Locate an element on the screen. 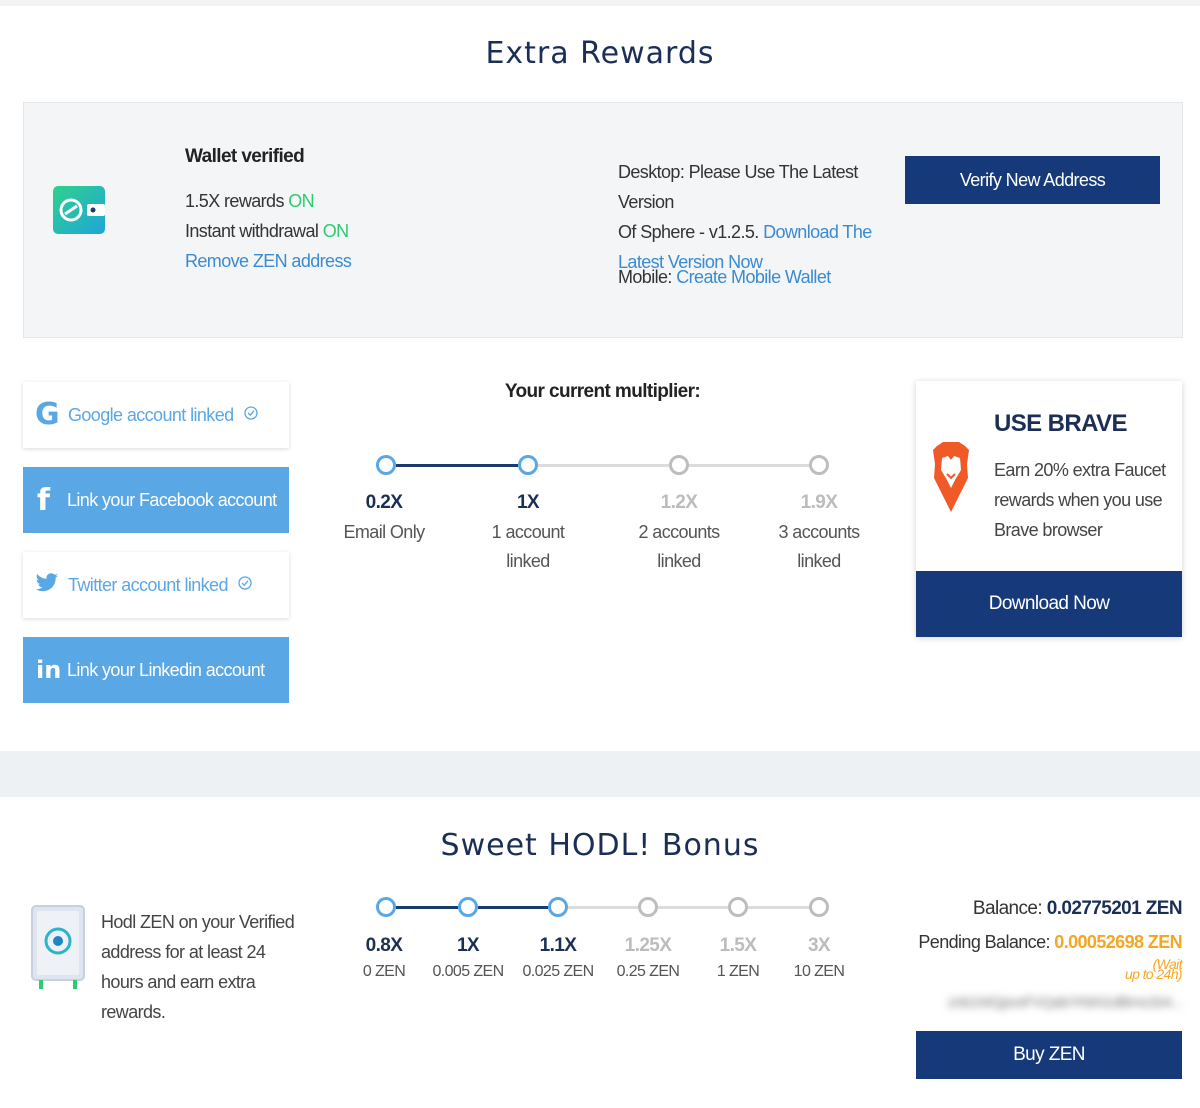 Image resolution: width=1200 pixels, height=1108 pixels. link-linkedin-button: in Link your Linkedin account is located at coordinates (156, 670).